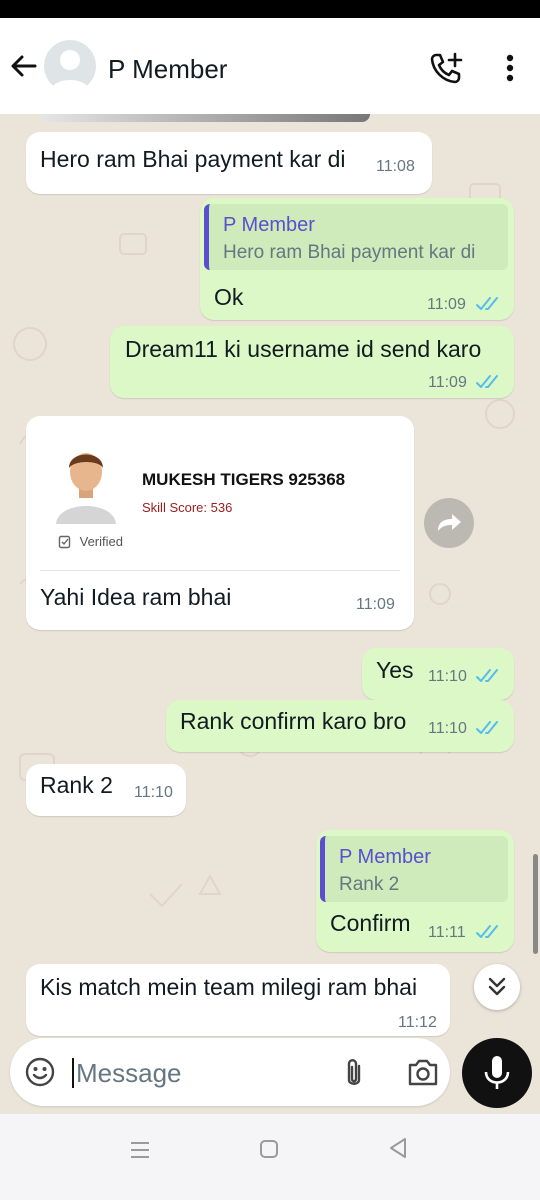  What do you see at coordinates (414, 869) in the screenshot?
I see `quoted-message: P Member Rank 2` at bounding box center [414, 869].